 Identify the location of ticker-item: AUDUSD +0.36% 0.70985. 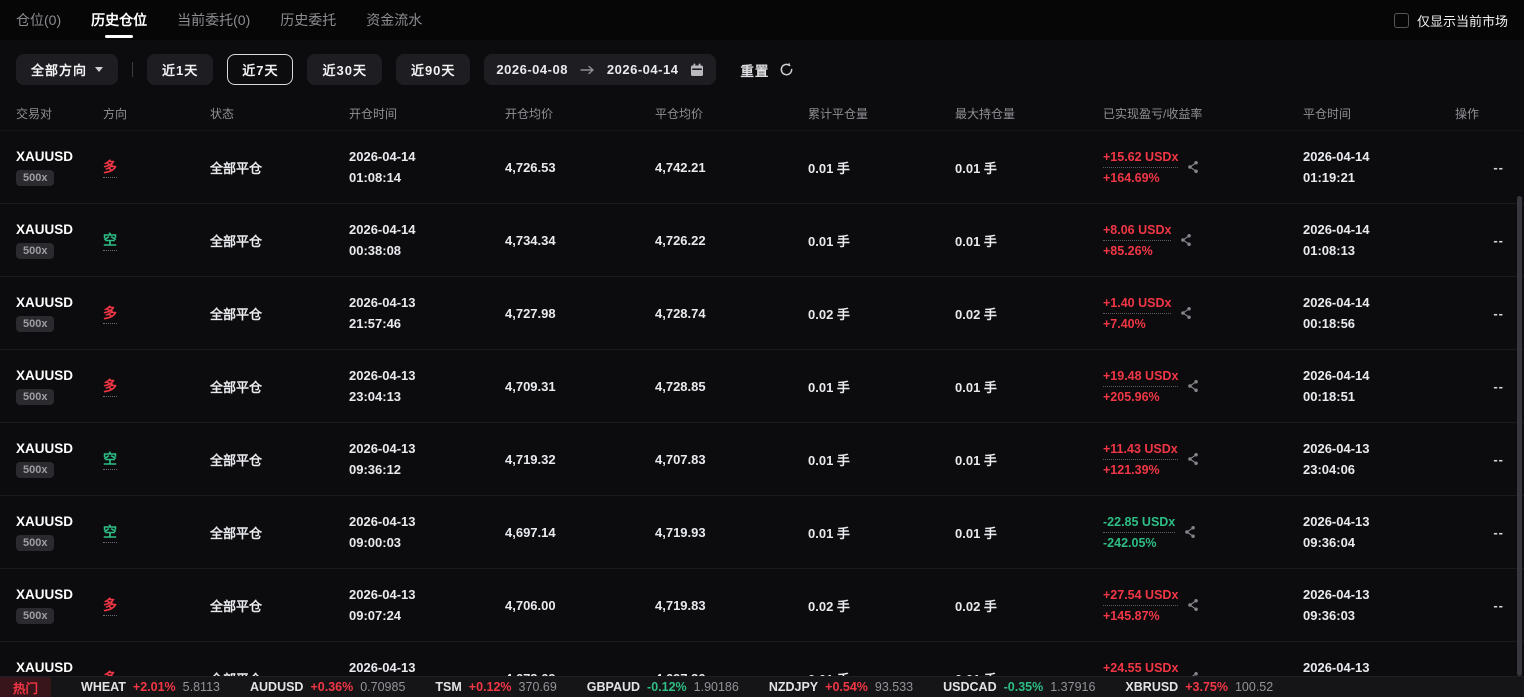
(327, 687).